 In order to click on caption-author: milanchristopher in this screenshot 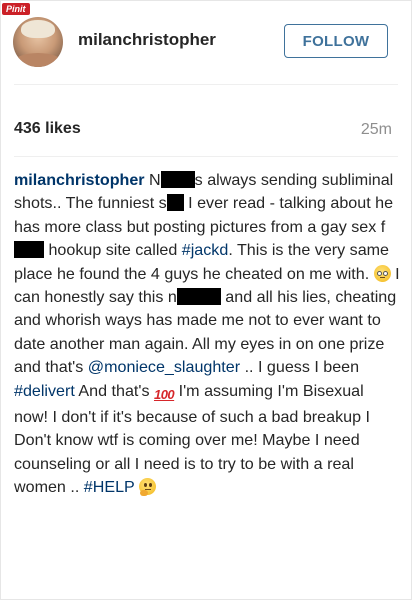, I will do `click(79, 180)`.